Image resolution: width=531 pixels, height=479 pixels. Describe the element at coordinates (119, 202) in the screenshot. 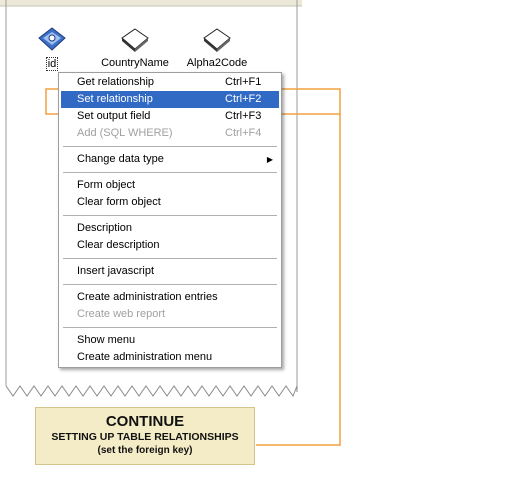

I see `menu-item-label: Clear form object` at that location.